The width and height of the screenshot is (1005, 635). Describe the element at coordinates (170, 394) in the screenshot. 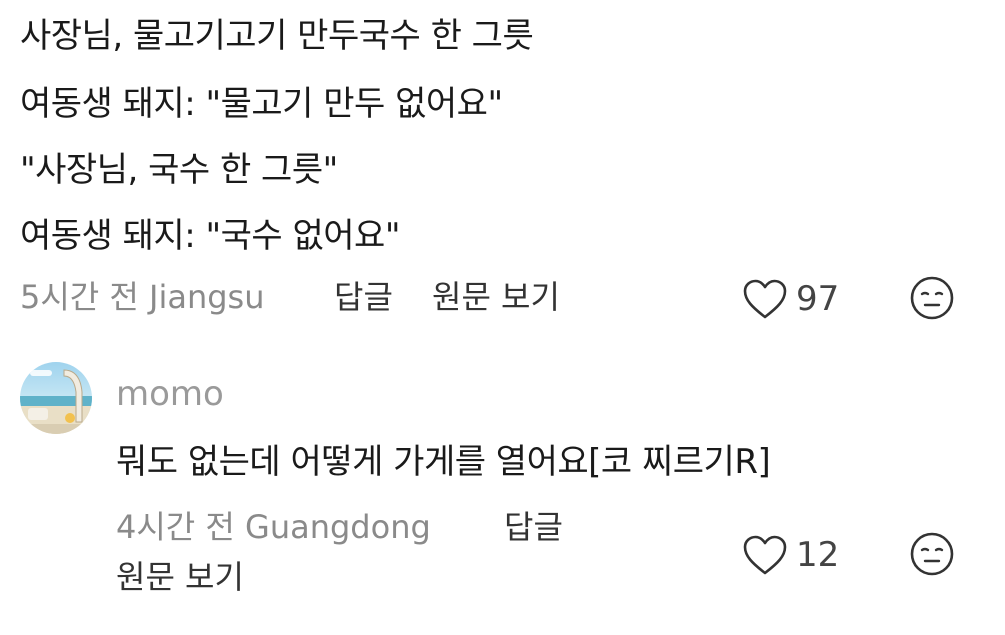

I see `reply-username: momo` at that location.